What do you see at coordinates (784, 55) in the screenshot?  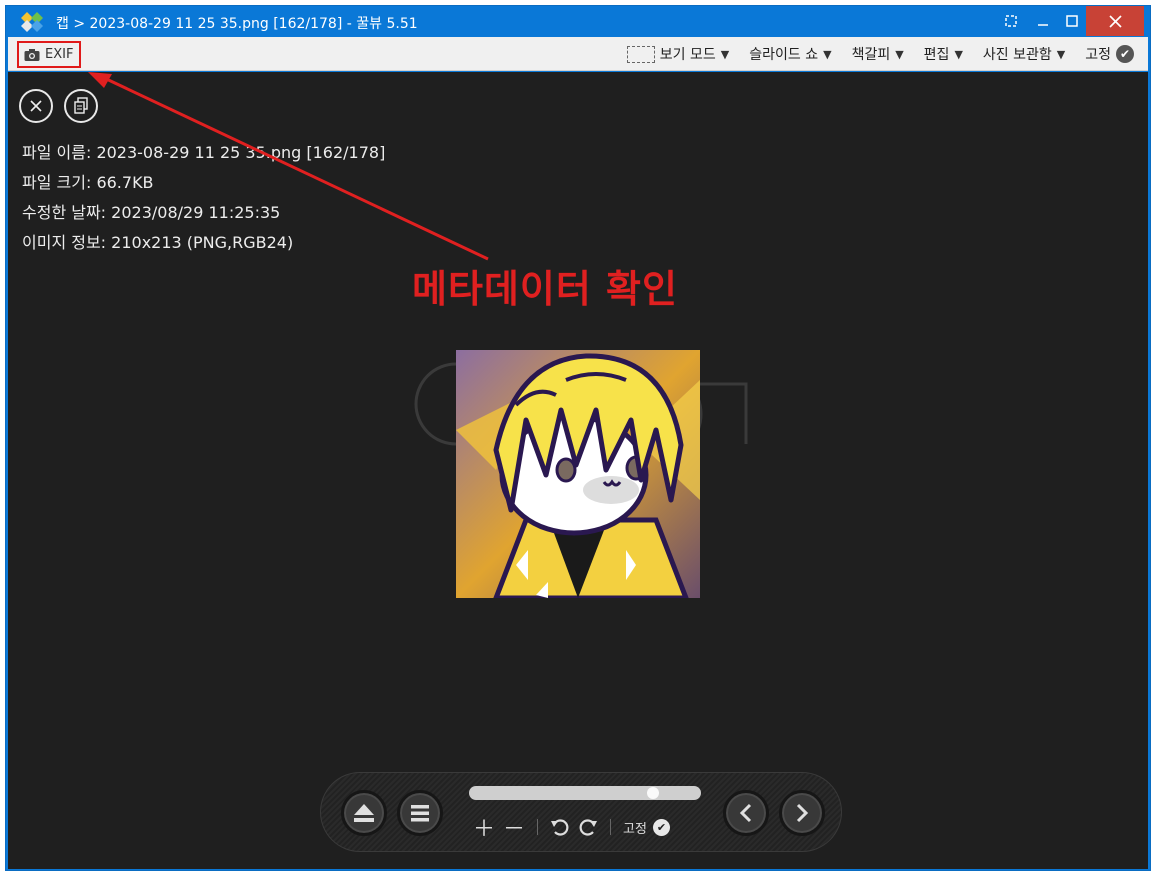 I see `menu-slideshow-label: 슬라이드 쇼` at bounding box center [784, 55].